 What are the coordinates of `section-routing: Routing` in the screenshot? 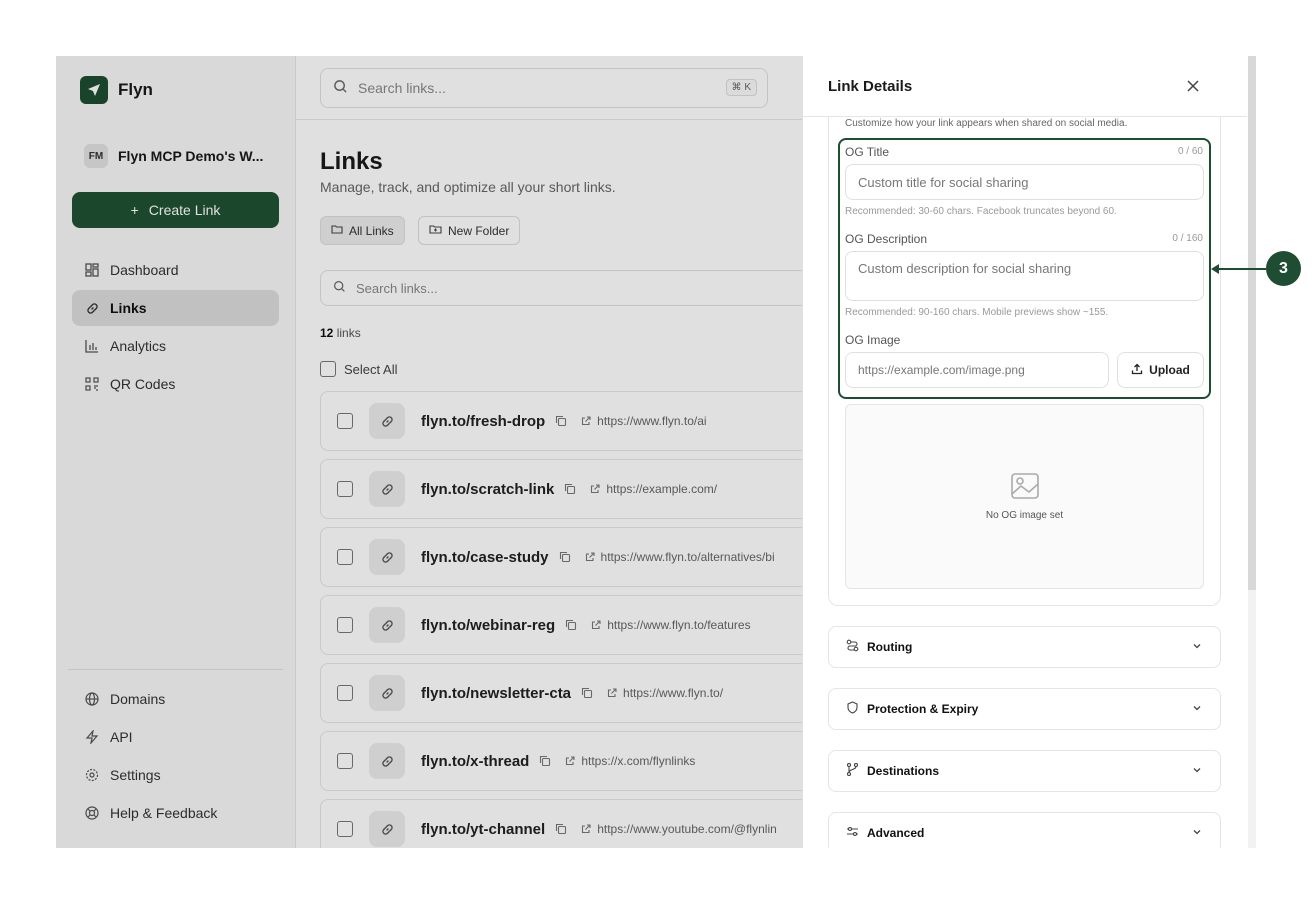 It's located at (1024, 647).